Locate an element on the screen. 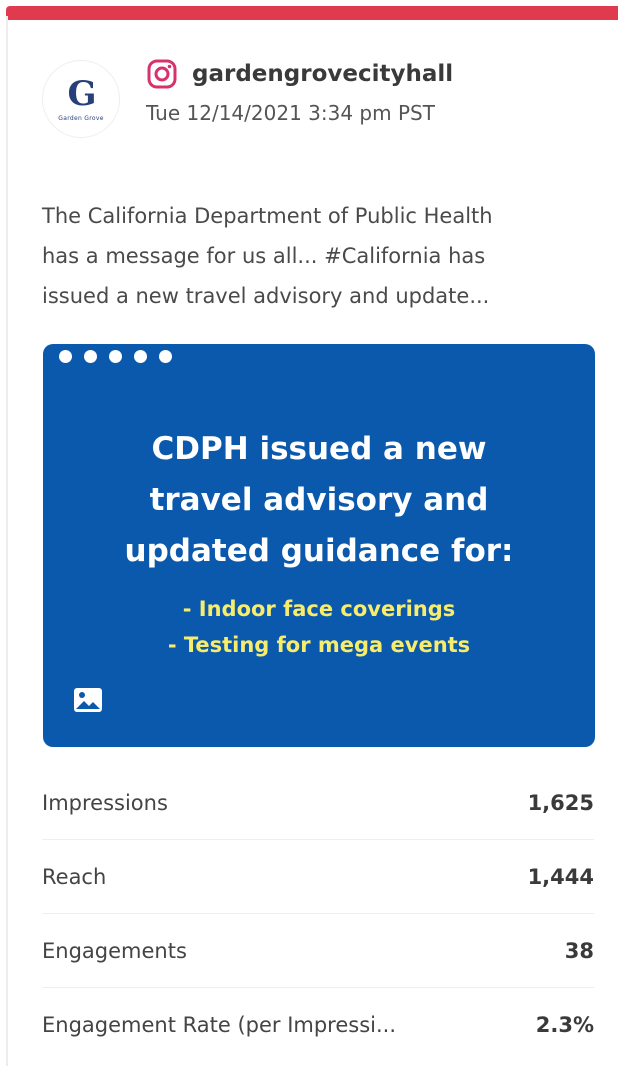  carousel-dots is located at coordinates (115, 358).